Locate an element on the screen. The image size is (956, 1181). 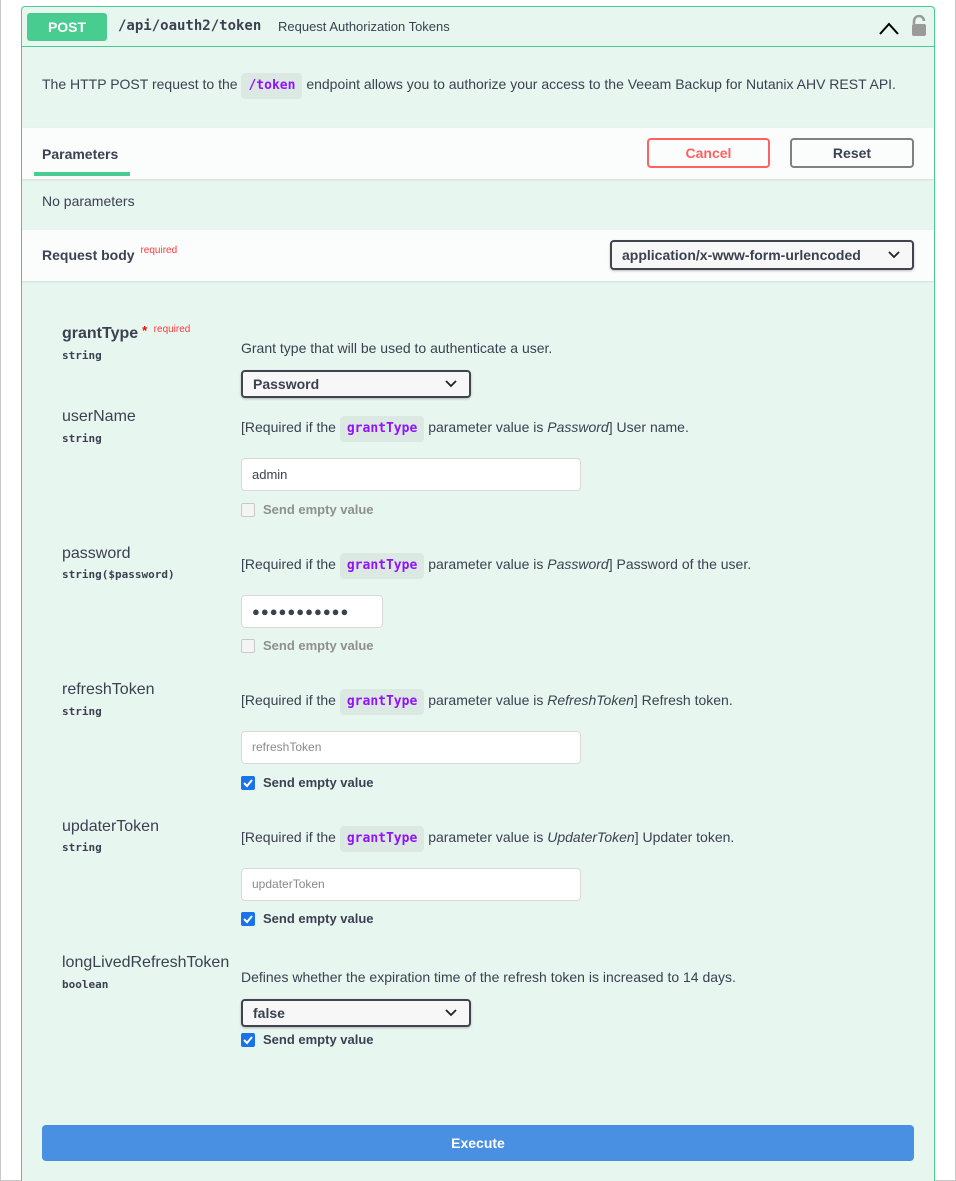
method-badge: POST is located at coordinates (67, 27).